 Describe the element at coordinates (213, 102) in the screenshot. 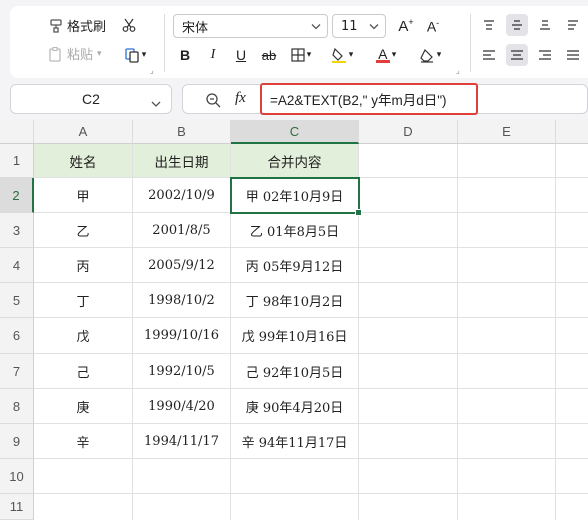

I see `zoom-icon` at that location.